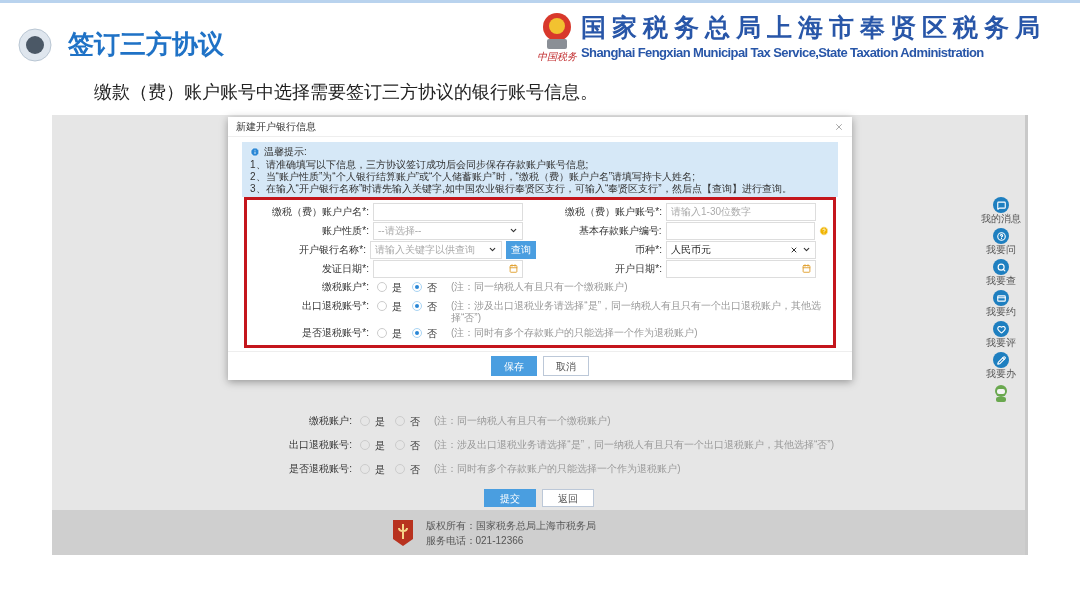 Image resolution: width=1080 pixels, height=612 pixels. Describe the element at coordinates (320, 445) in the screenshot. I see `field-label: 出口退税账号:` at that location.